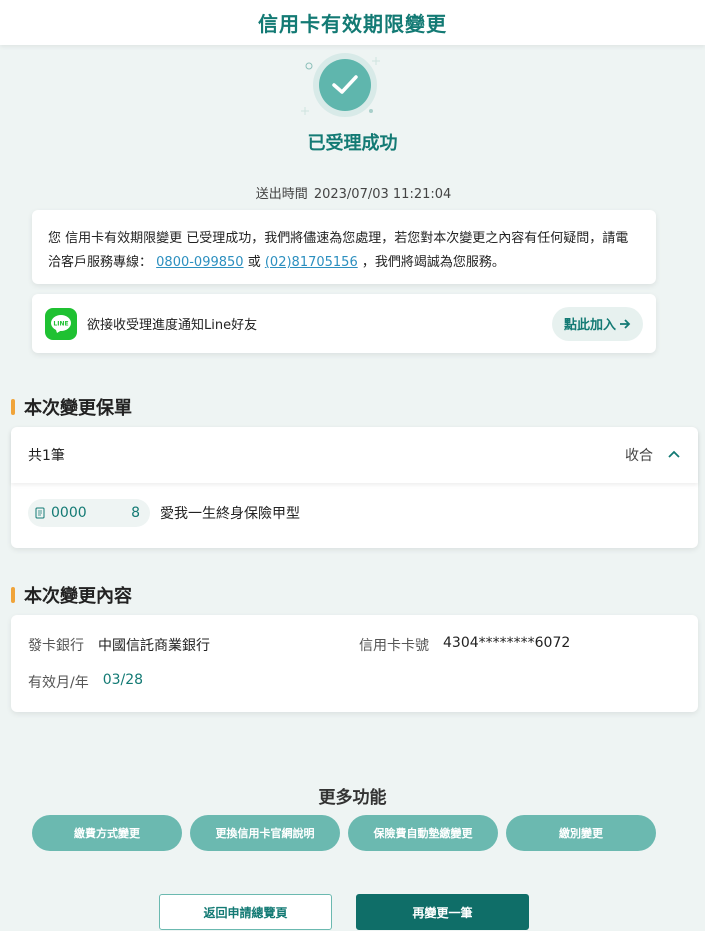 This screenshot has width=705, height=931. What do you see at coordinates (352, 143) in the screenshot?
I see `success-title: 已受理成功` at bounding box center [352, 143].